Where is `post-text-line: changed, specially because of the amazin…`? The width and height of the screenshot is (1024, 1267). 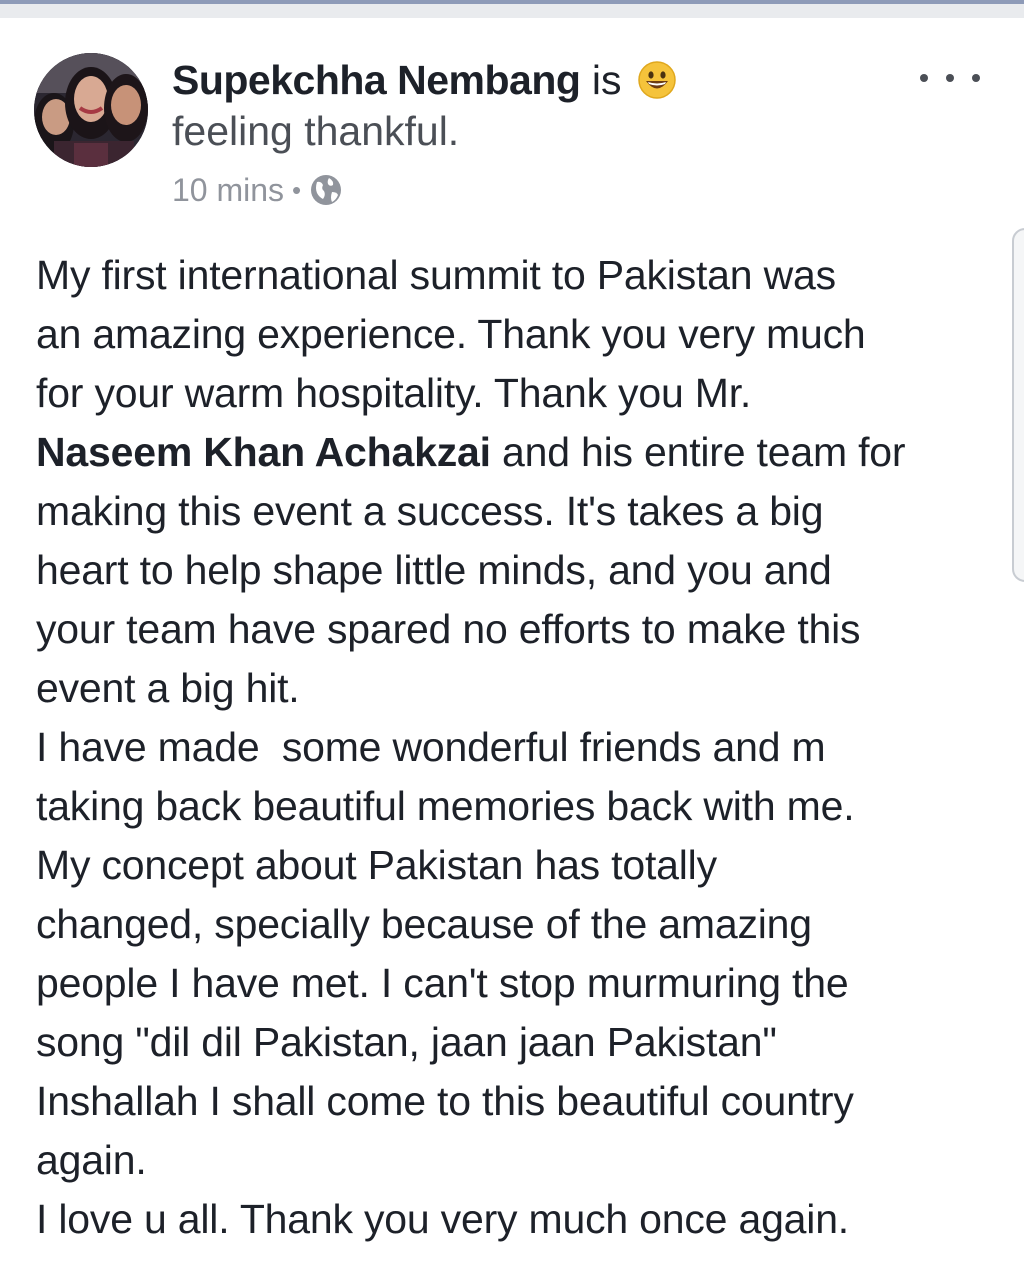
post-text-line: changed, specially because of the amazin… is located at coordinates (424, 924).